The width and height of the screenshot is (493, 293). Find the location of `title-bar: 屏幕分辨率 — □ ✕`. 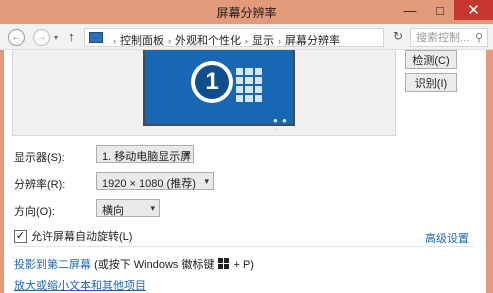

title-bar: 屏幕分辨率 — □ ✕ is located at coordinates (246, 12).